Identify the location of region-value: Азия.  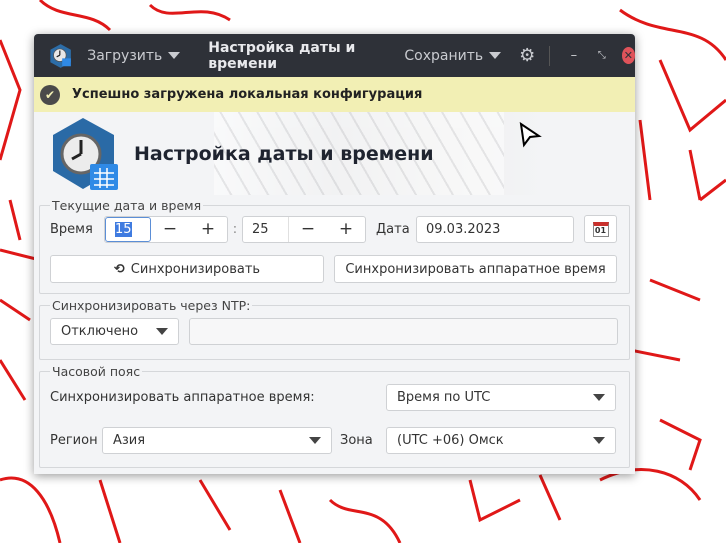
(129, 440).